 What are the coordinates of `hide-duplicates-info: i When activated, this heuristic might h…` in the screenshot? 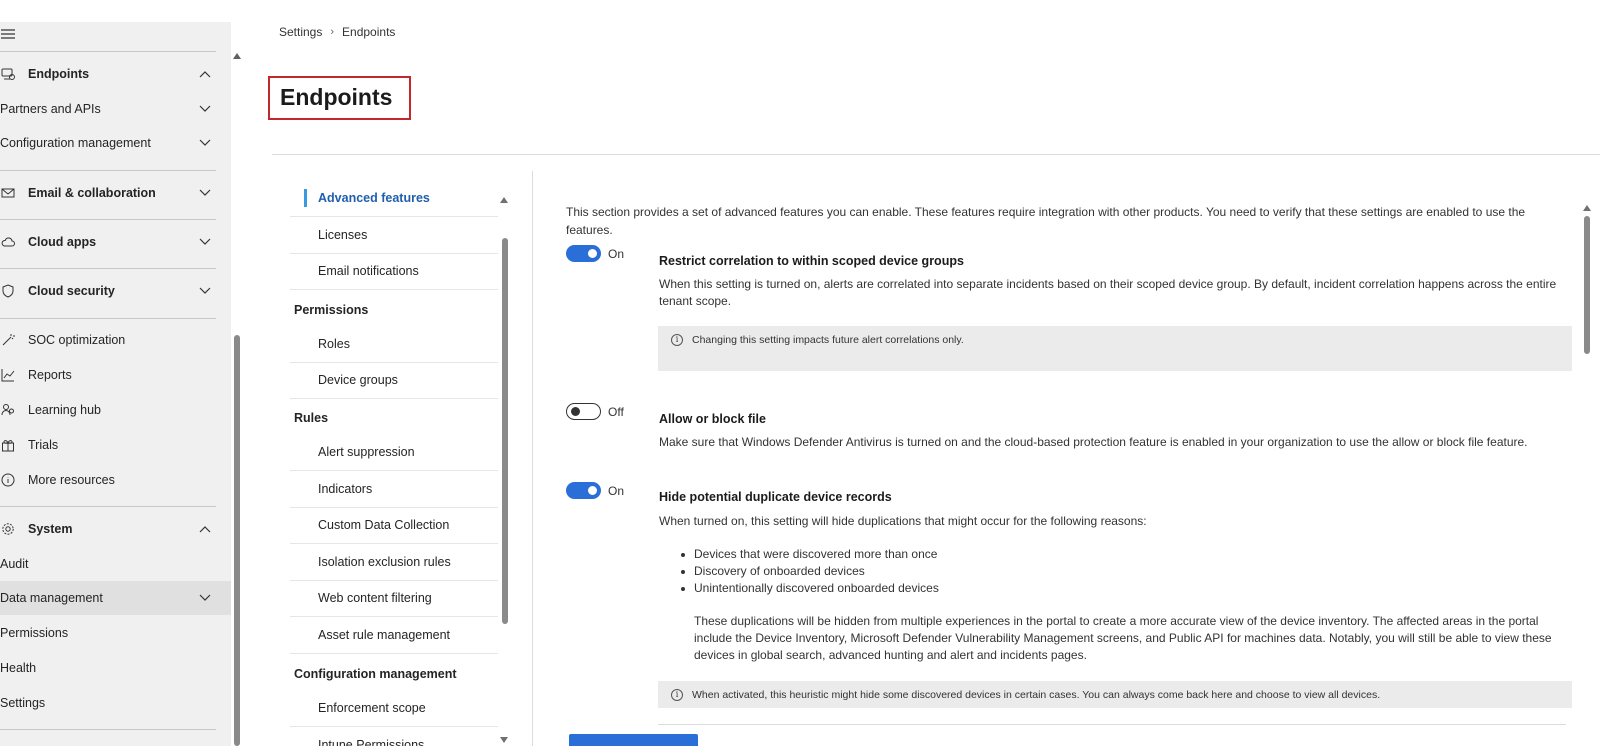 It's located at (1115, 694).